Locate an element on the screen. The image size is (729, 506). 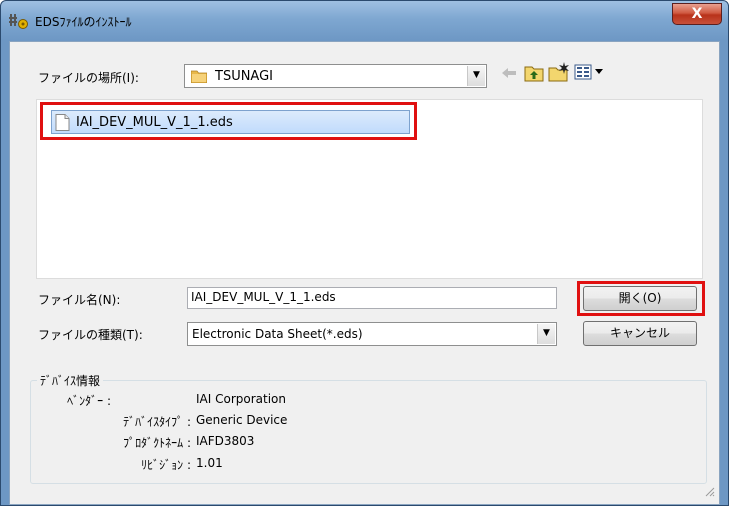
filetype-value: Electronic Data Sheet(*.eds) is located at coordinates (277, 334).